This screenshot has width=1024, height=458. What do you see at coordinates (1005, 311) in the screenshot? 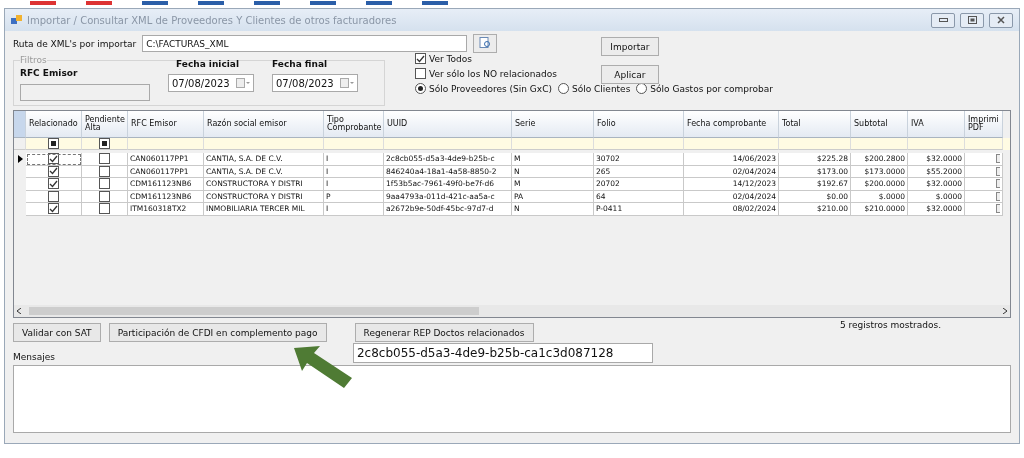
I see `scroll-right-icon` at bounding box center [1005, 311].